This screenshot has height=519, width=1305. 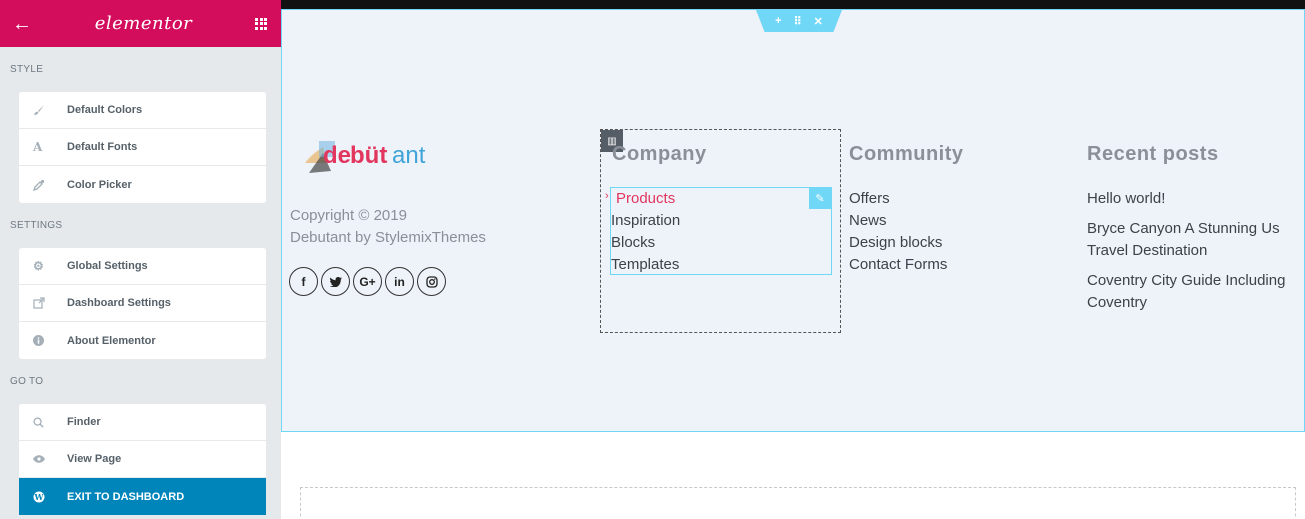 I want to click on section-handle: + ⠿ ✕, so click(x=799, y=21).